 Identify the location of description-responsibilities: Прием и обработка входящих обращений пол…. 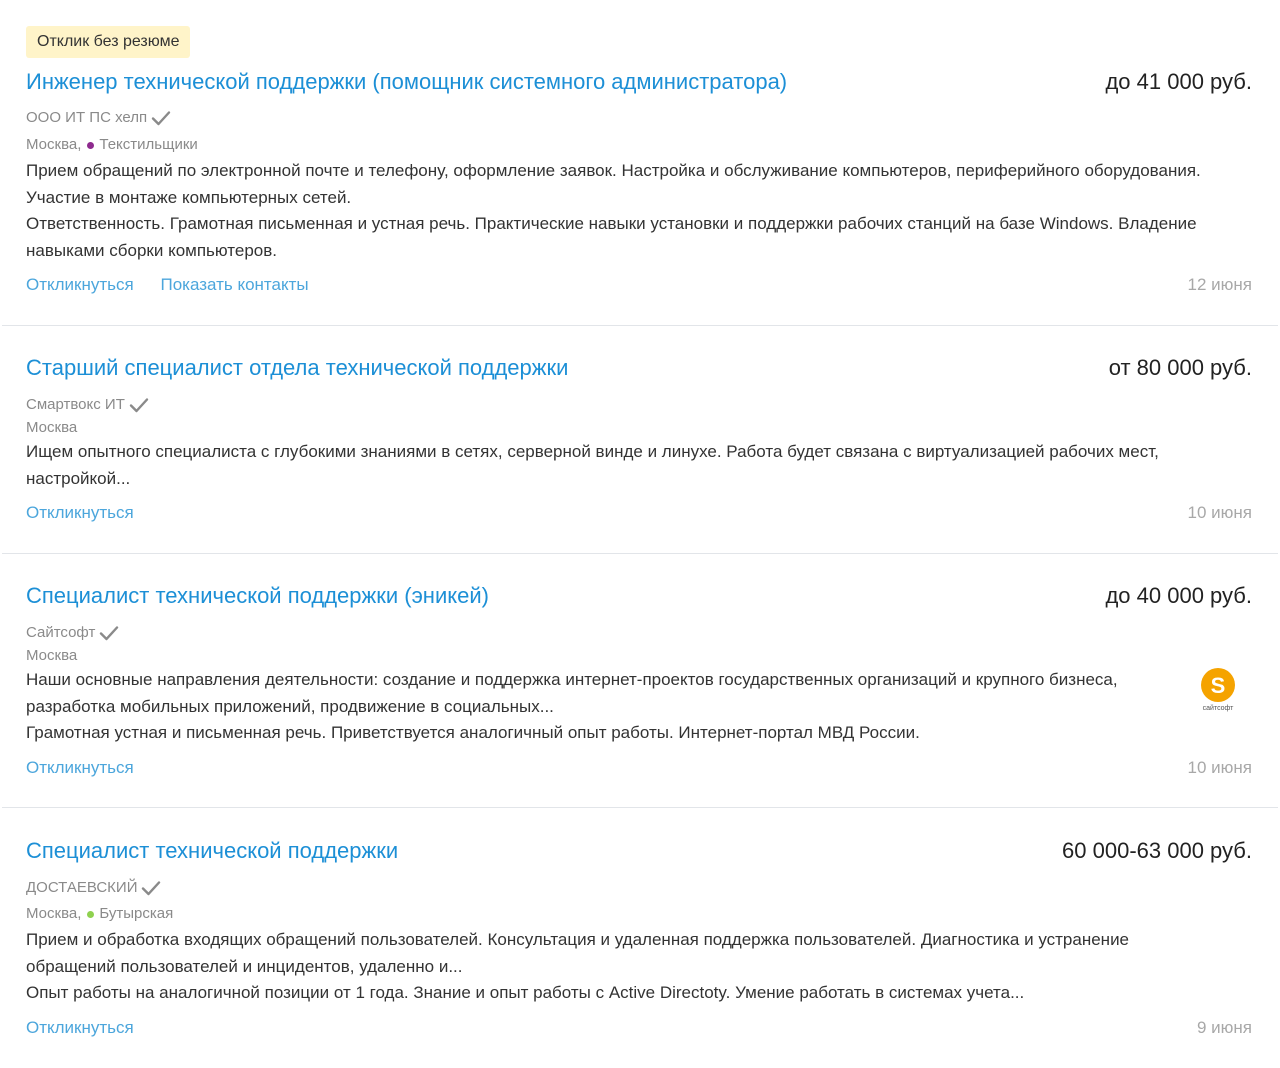
(578, 953).